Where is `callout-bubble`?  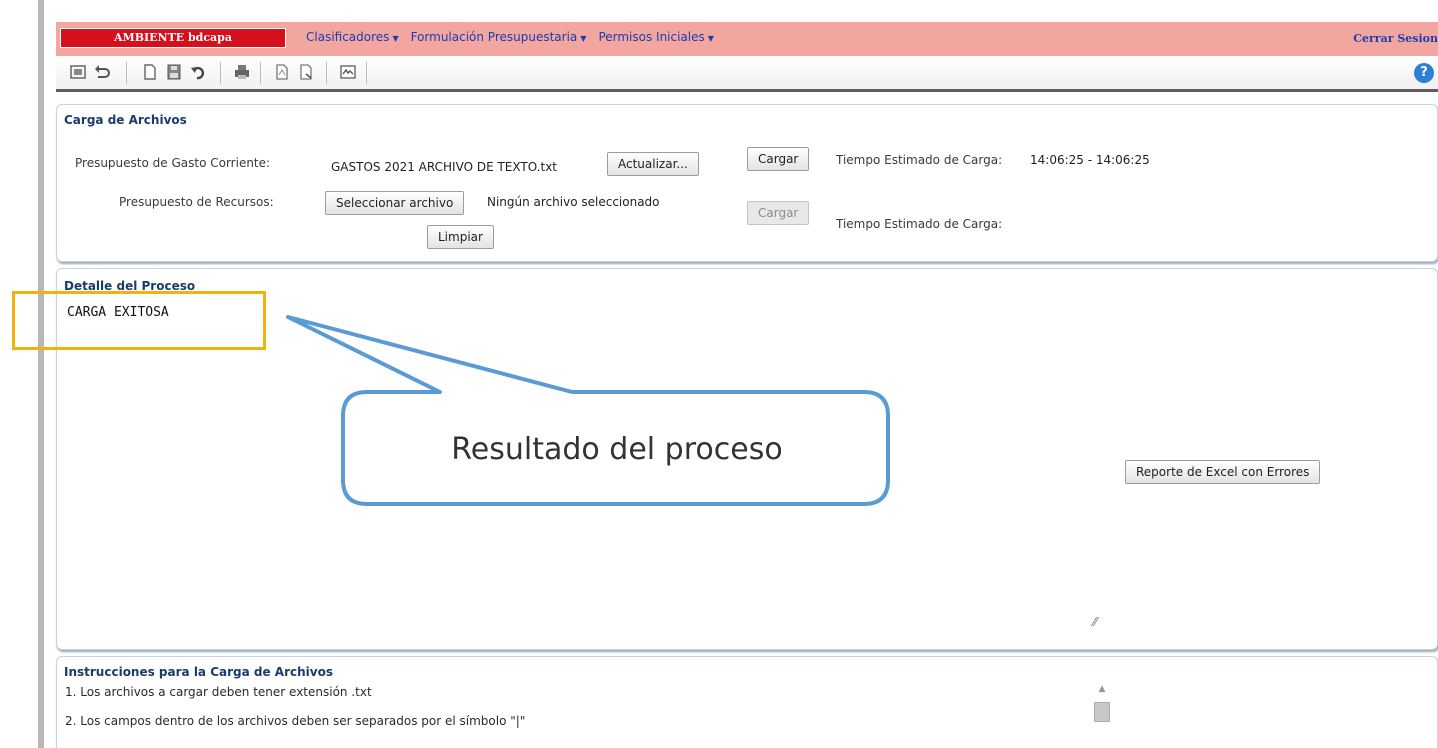
callout-bubble is located at coordinates (588, 410).